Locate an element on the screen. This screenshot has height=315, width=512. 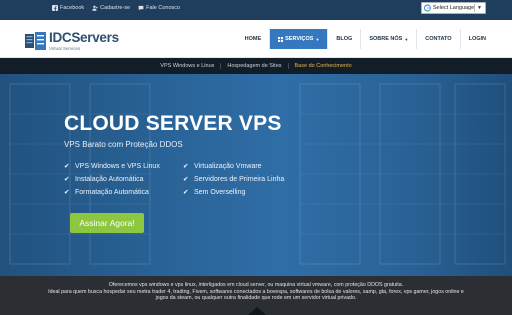
subnav-item-knowledge-base: Base do Conhecimento is located at coordinates (322, 66).